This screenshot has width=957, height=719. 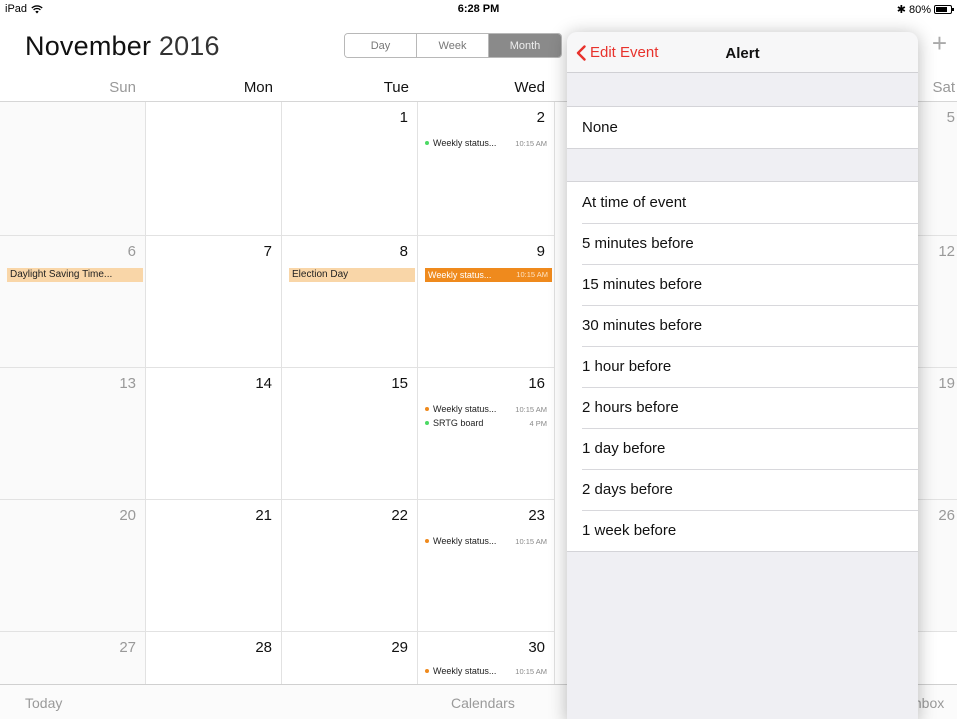 I want to click on day-cell: 15, so click(x=350, y=434).